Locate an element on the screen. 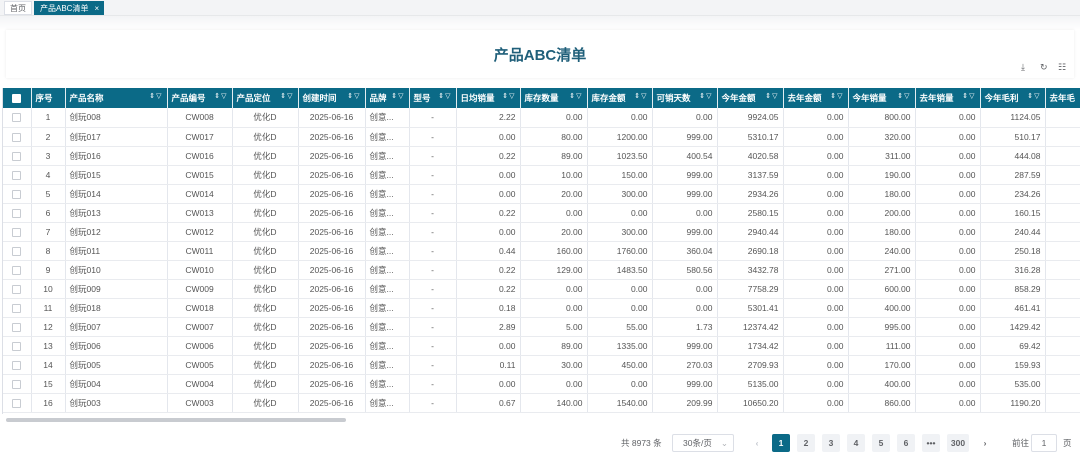 The image size is (1080, 455). goto-page-input: 1 is located at coordinates (1044, 443).